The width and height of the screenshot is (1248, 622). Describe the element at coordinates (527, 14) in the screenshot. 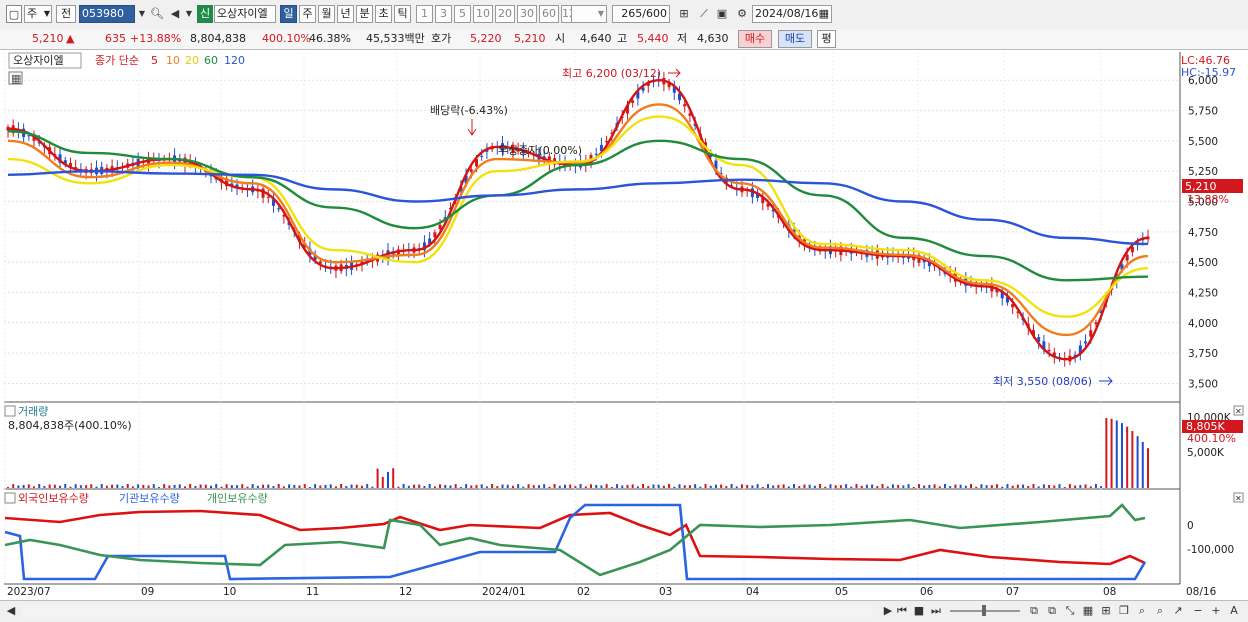

I see `interval-tab: 30` at that location.